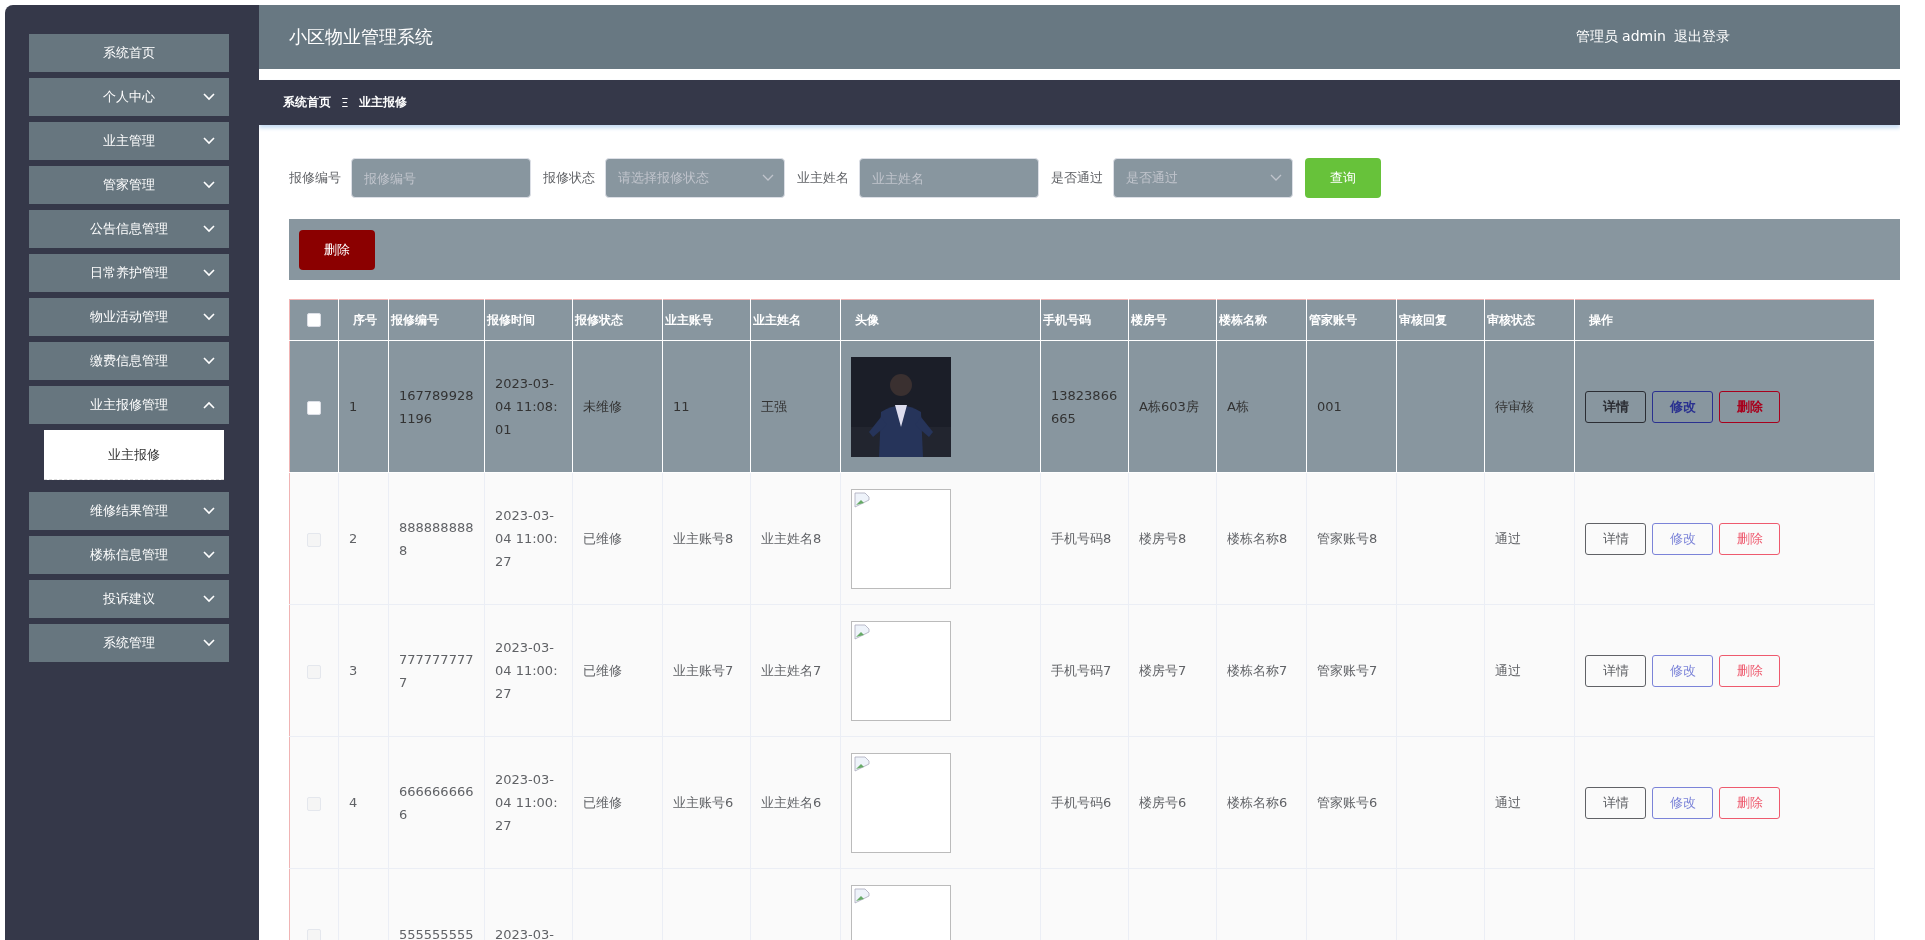 This screenshot has height=940, width=1925. Describe the element at coordinates (129, 185) in the screenshot. I see `sidebar-item: 管家管理` at that location.